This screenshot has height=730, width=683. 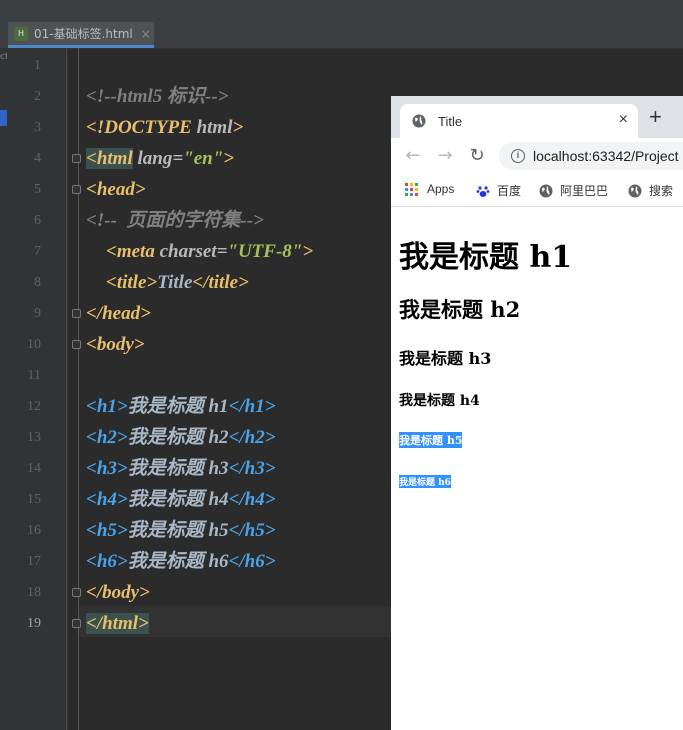 What do you see at coordinates (181, 437) in the screenshot?
I see `code-line-13: <h2>我是标题 h2</h2>` at bounding box center [181, 437].